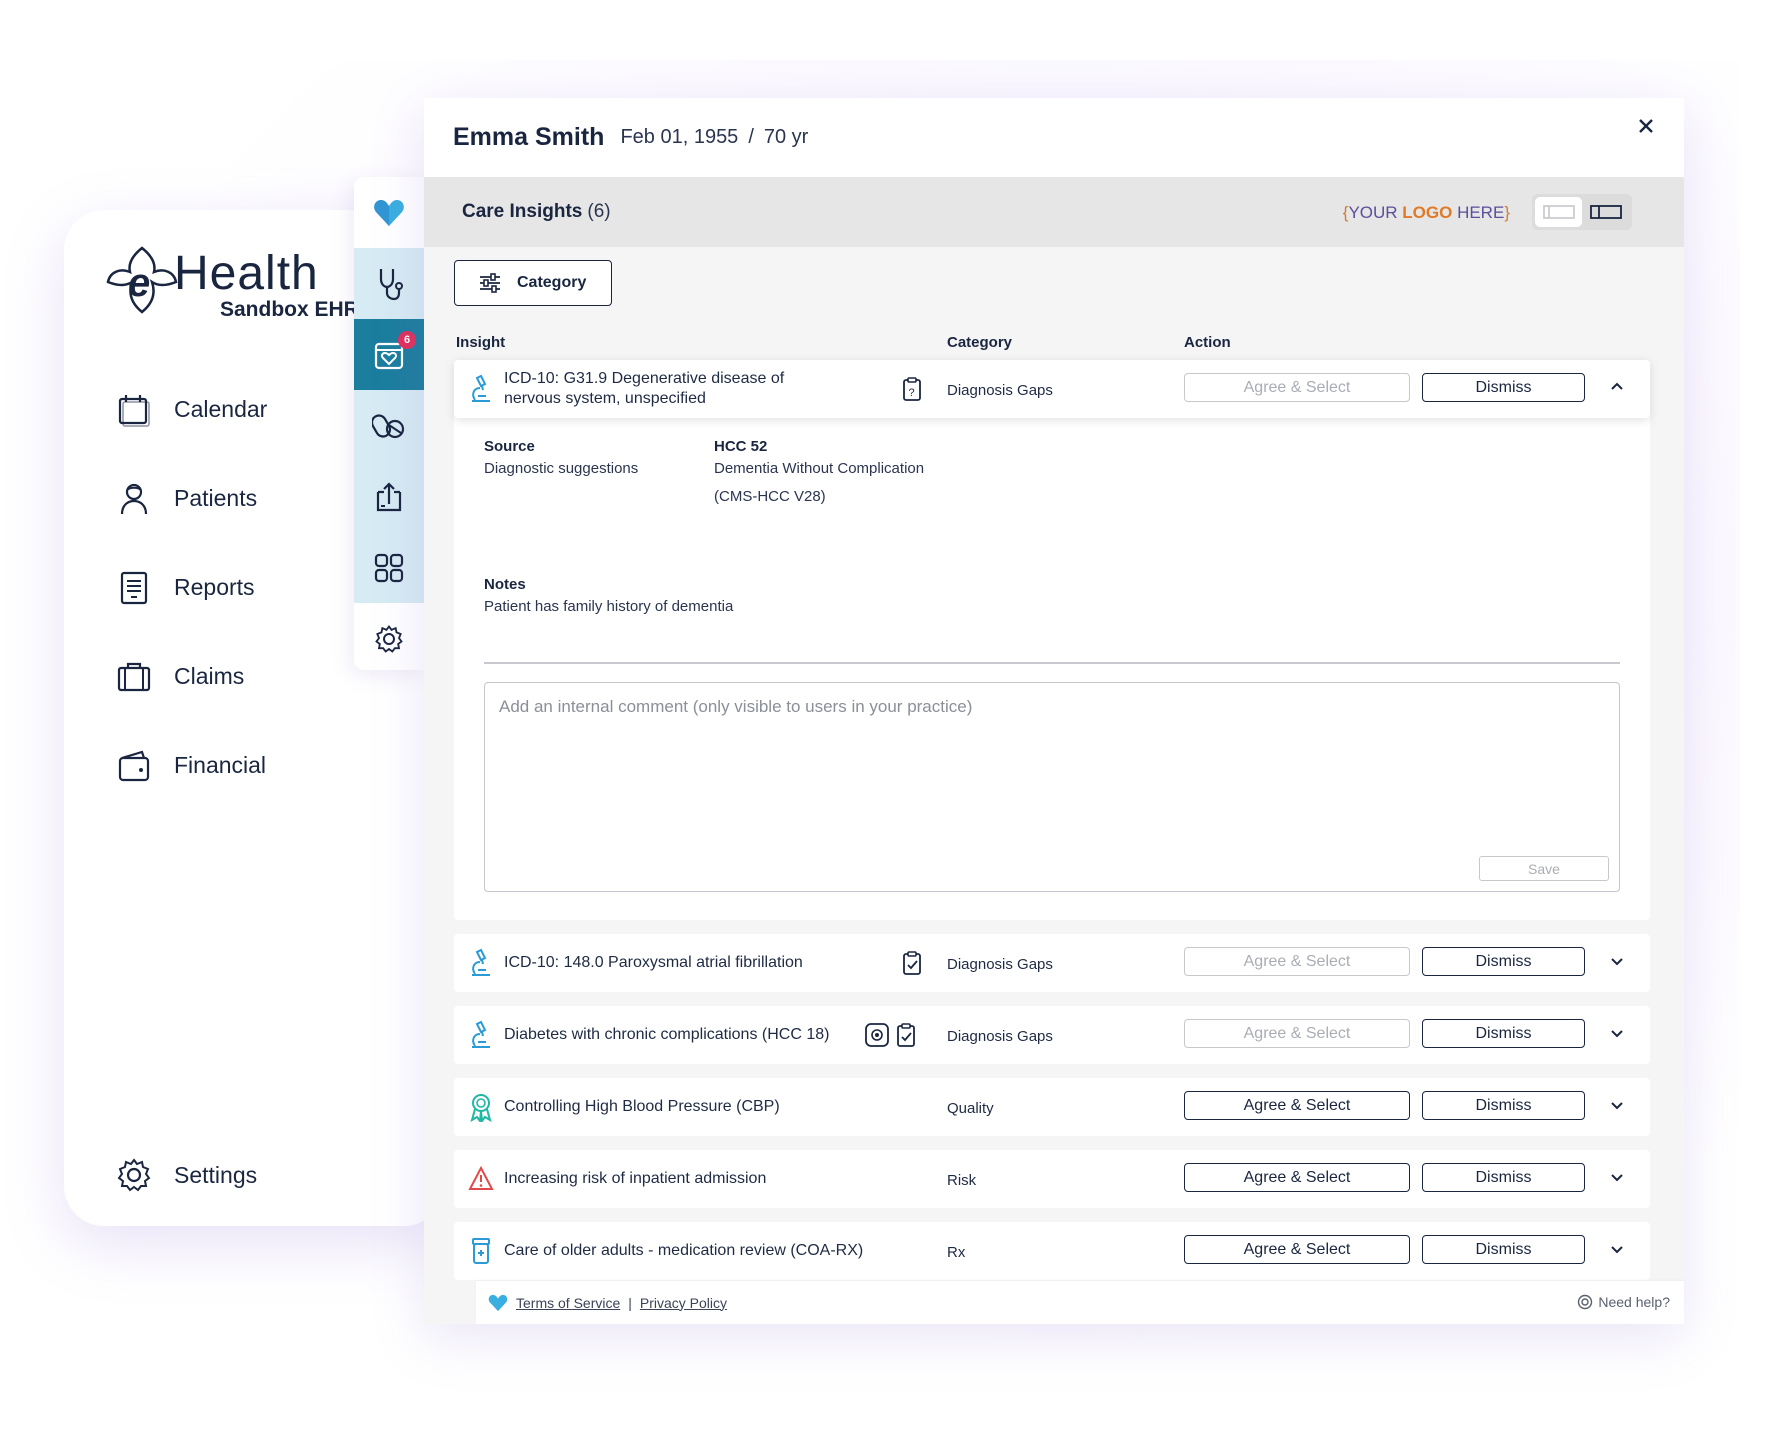 This screenshot has height=1436, width=1782. Describe the element at coordinates (216, 498) in the screenshot. I see `nav-label-patients: Patients` at that location.